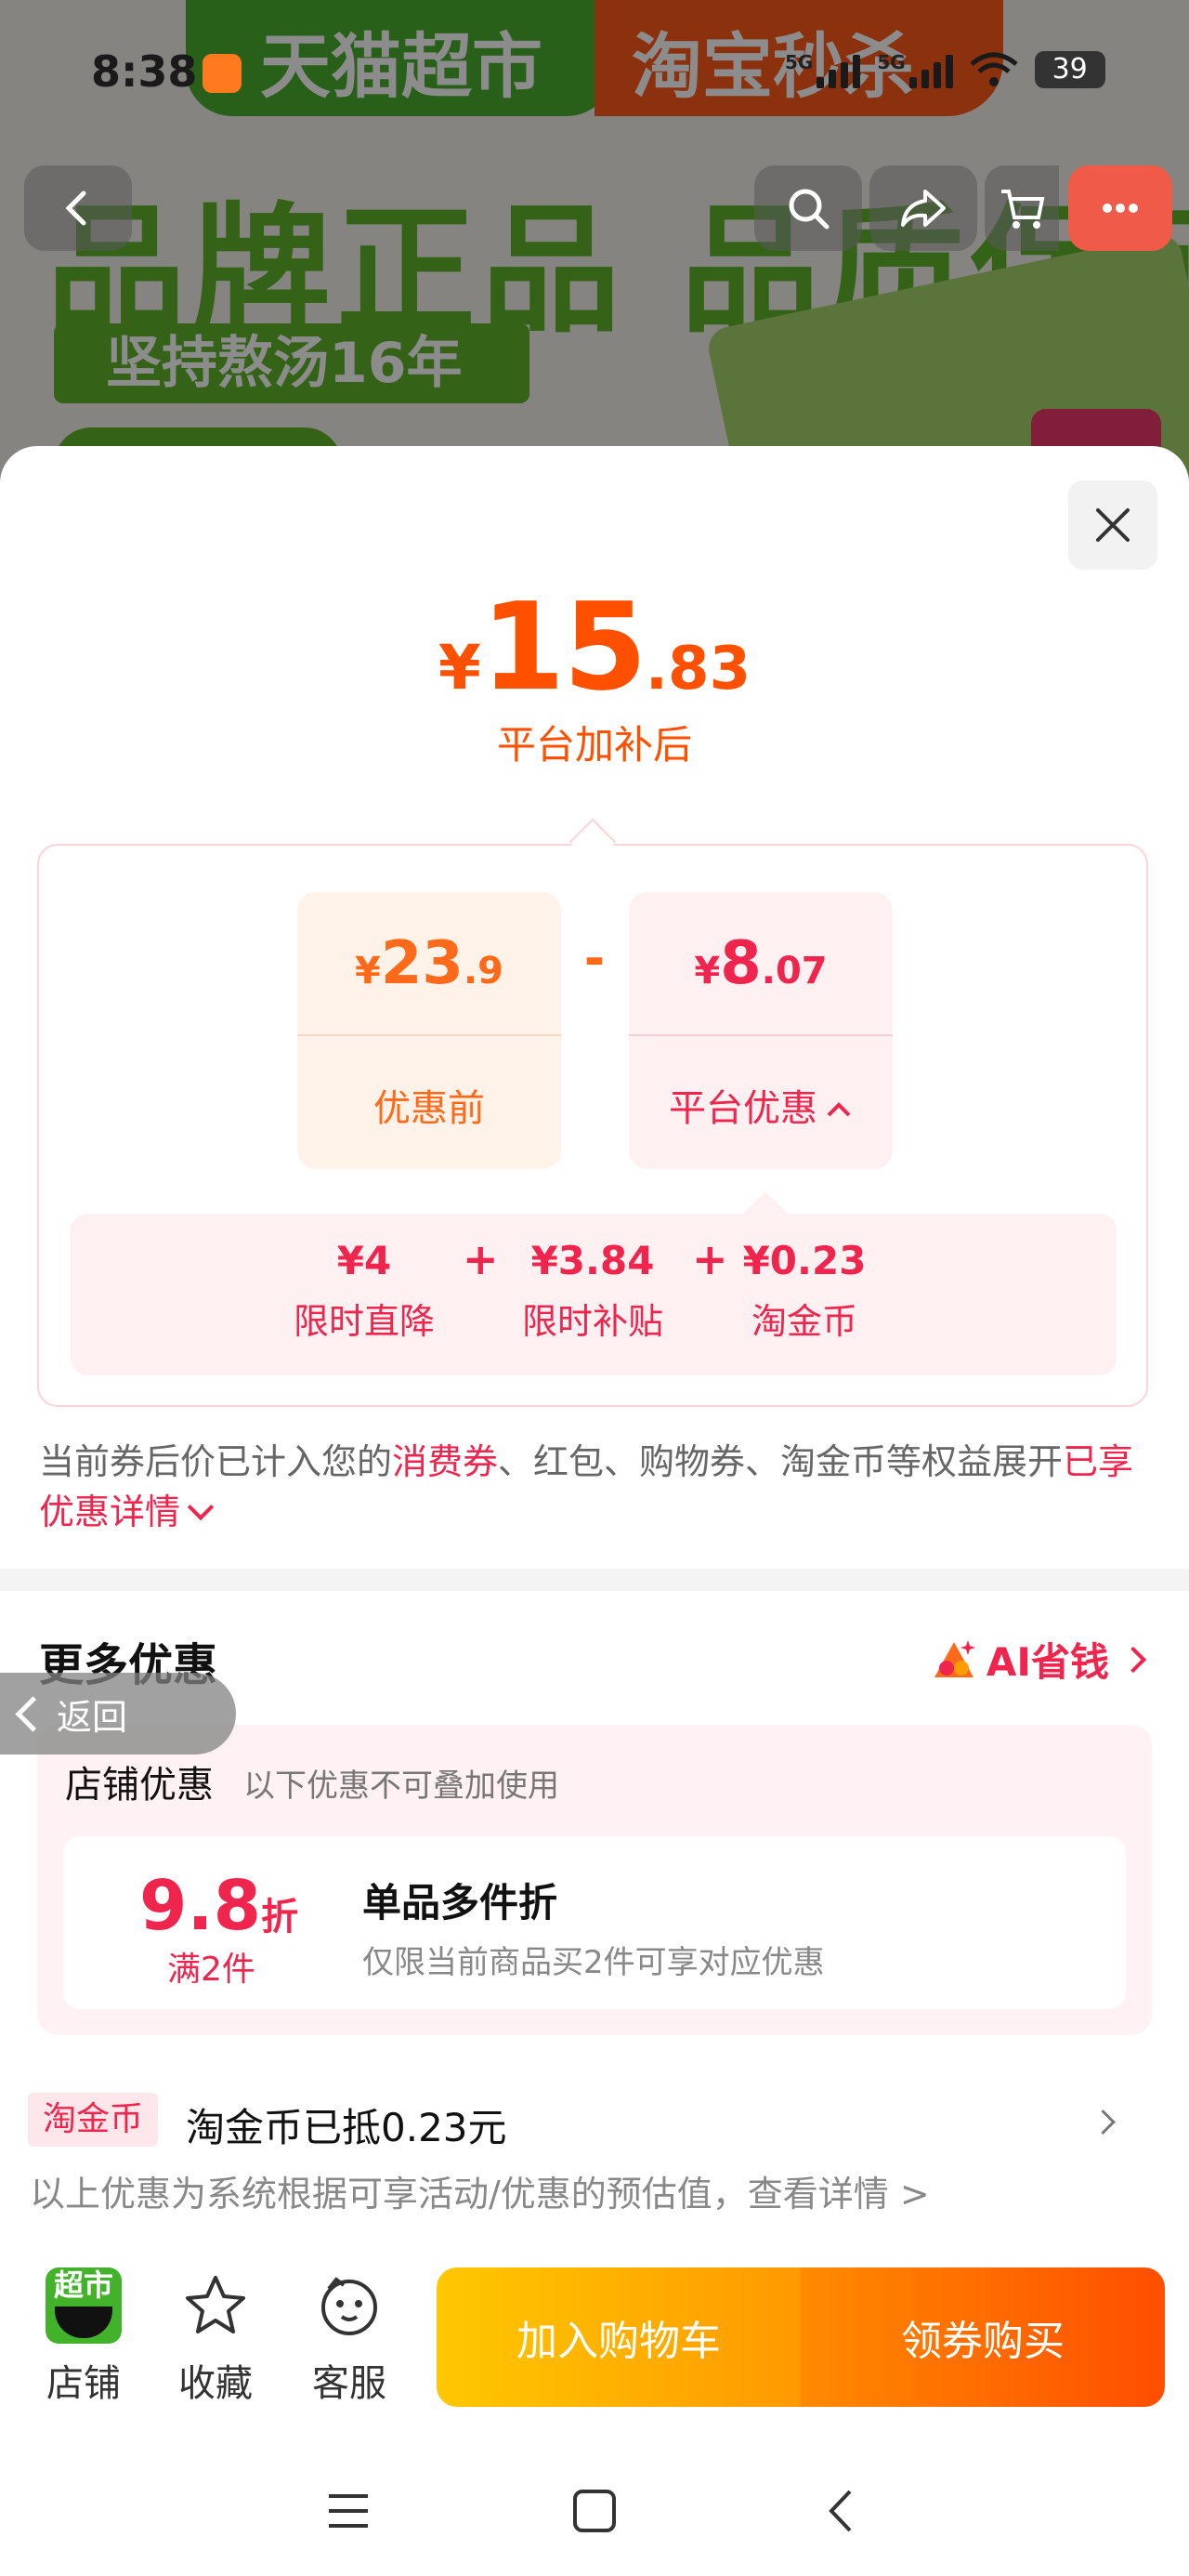 The image size is (1189, 2576). Describe the element at coordinates (483, 971) in the screenshot. I see `price-before-decimal: .9` at that location.